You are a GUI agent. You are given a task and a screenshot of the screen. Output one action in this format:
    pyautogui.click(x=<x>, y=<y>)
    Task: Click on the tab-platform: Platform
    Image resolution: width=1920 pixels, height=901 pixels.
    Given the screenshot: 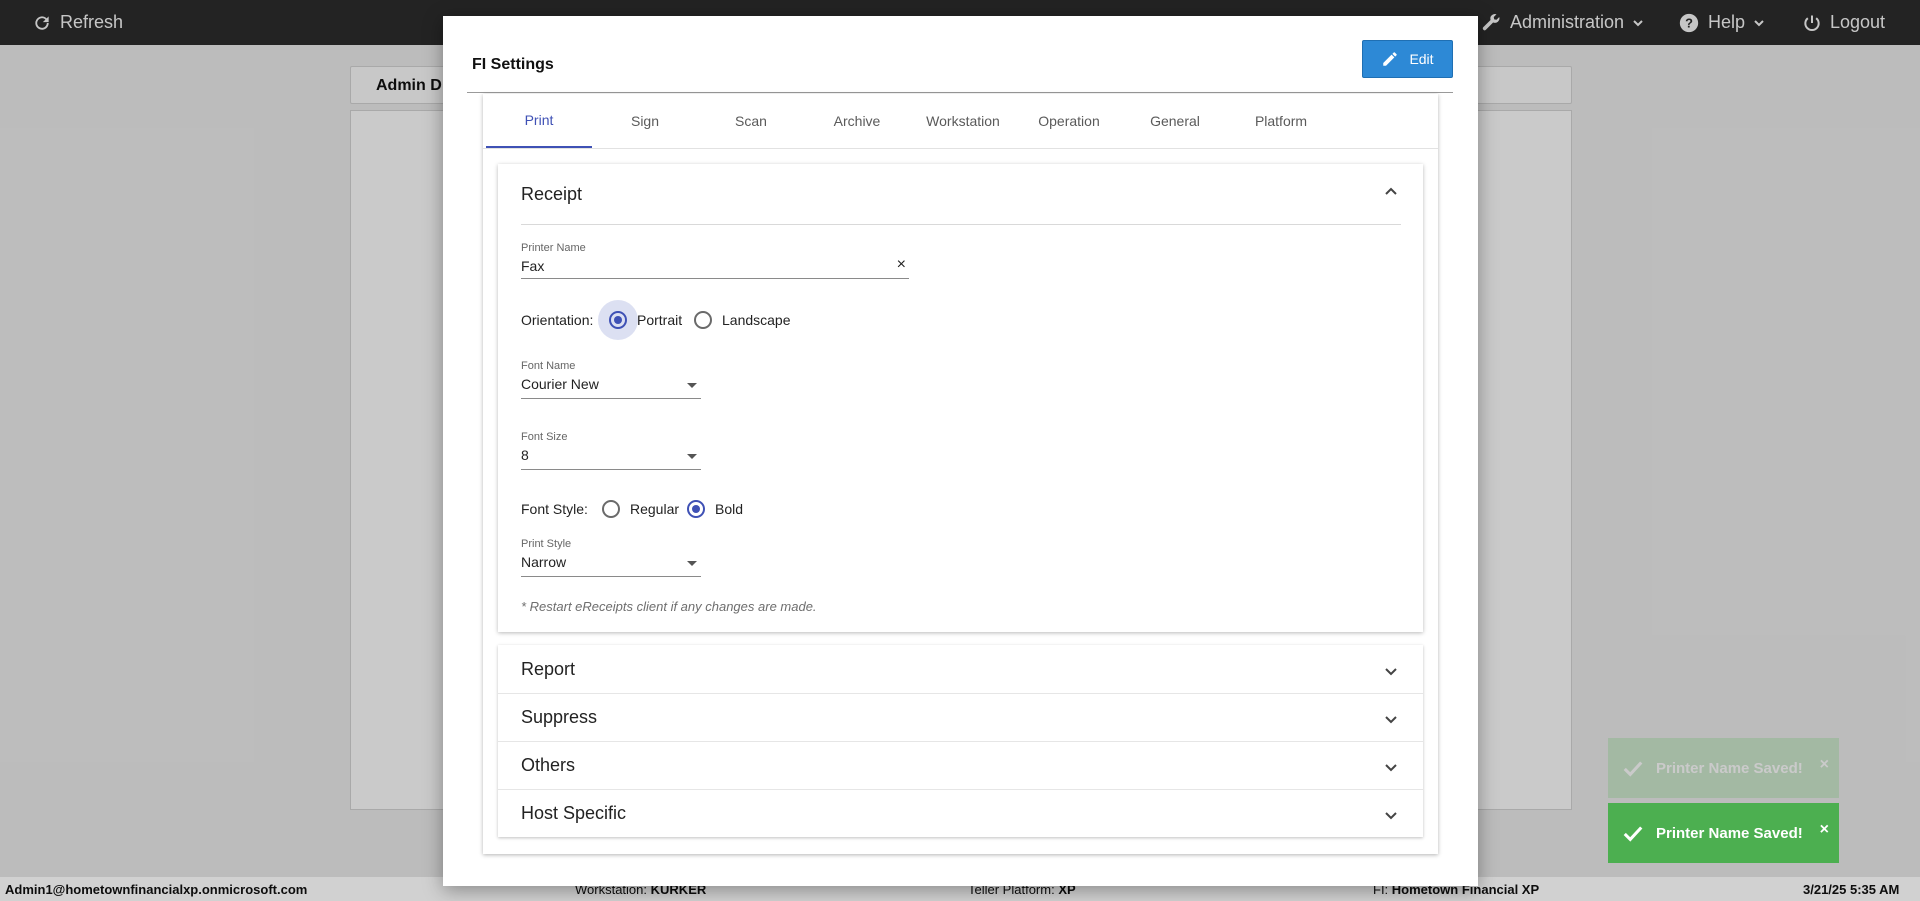 What is the action you would take?
    pyautogui.click(x=1281, y=121)
    